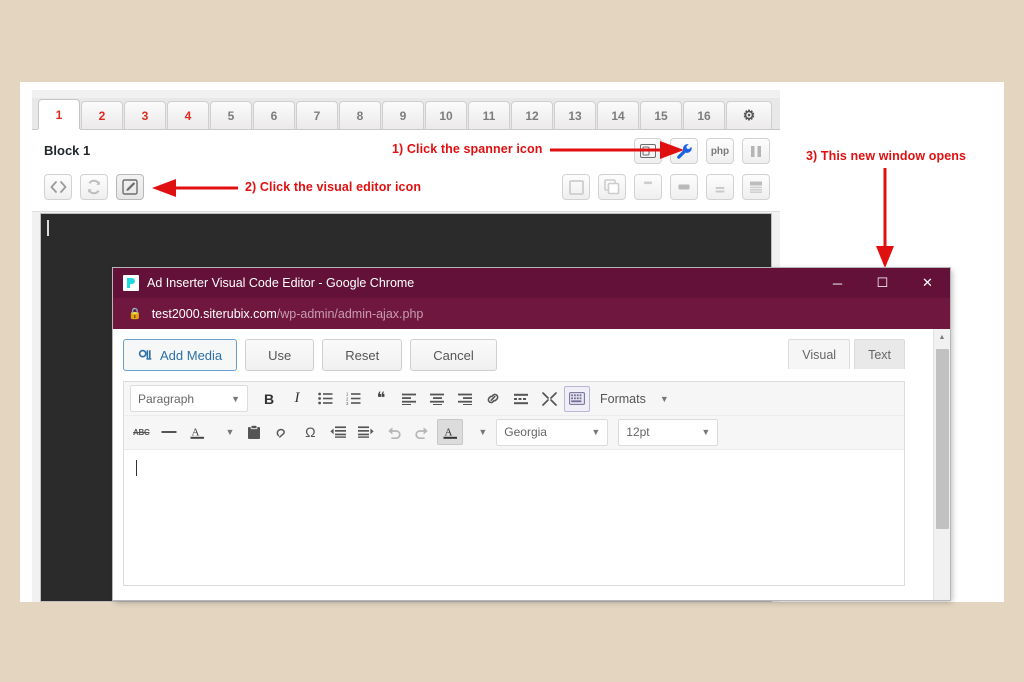  I want to click on align-right-icon, so click(465, 399).